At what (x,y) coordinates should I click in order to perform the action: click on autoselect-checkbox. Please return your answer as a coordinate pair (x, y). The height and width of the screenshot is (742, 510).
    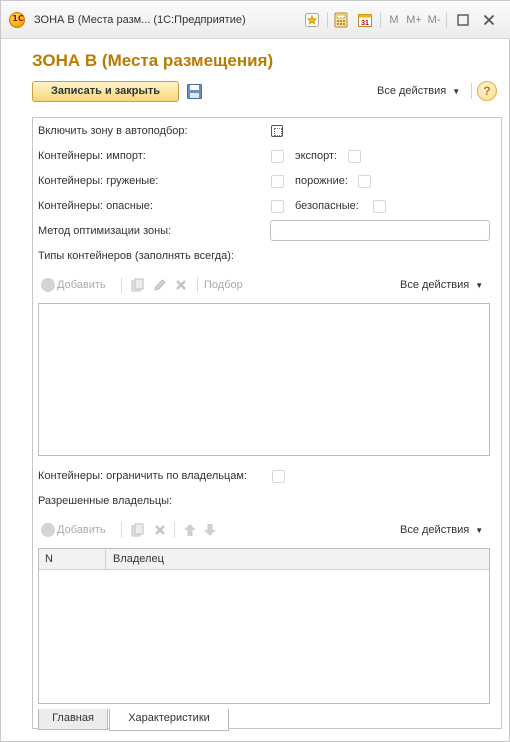
    Looking at the image, I should click on (277, 131).